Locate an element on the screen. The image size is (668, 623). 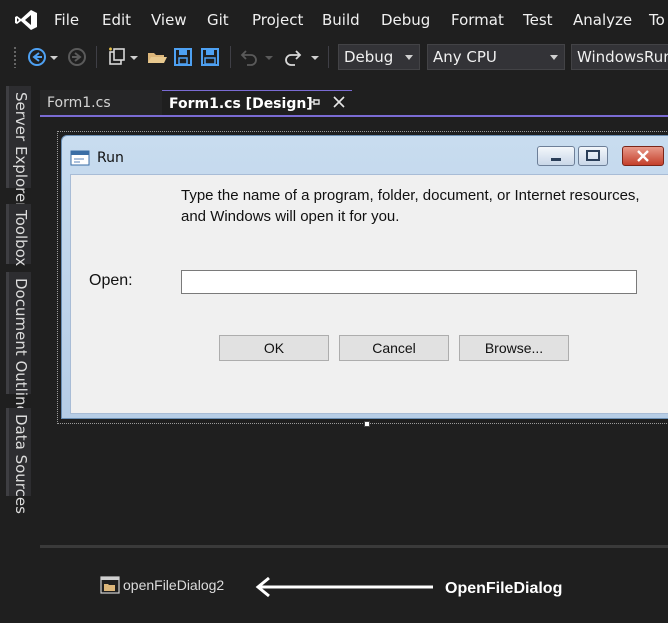
menu-analyze: Analyze is located at coordinates (602, 20).